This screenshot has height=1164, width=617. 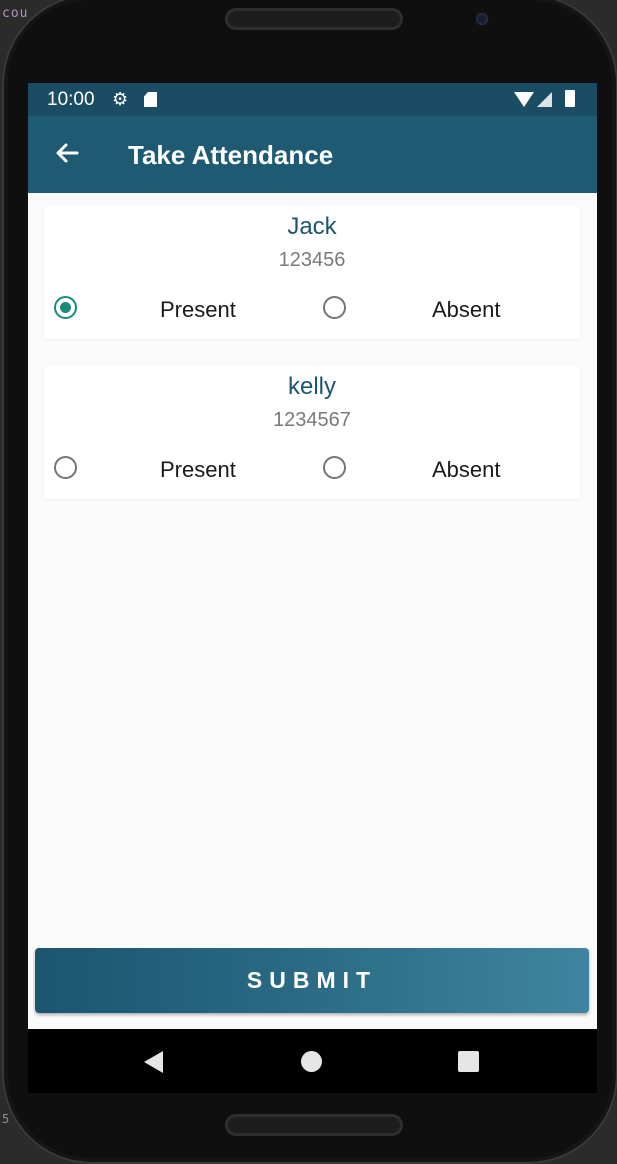 I want to click on student-card-kelly: kelly 1234567 Present Absent, so click(x=312, y=433).